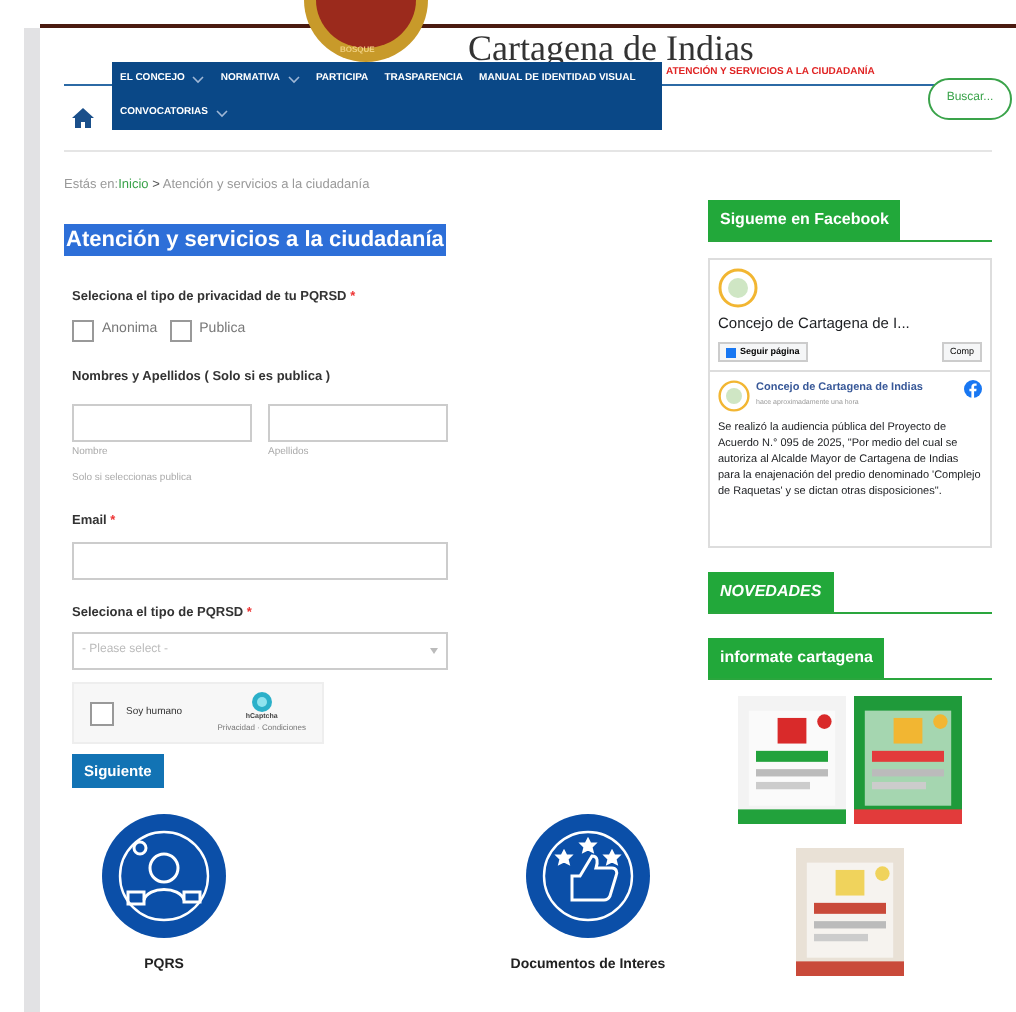 This screenshot has width=1016, height=1012. Describe the element at coordinates (731, 352) in the screenshot. I see `facebook-icon` at that location.